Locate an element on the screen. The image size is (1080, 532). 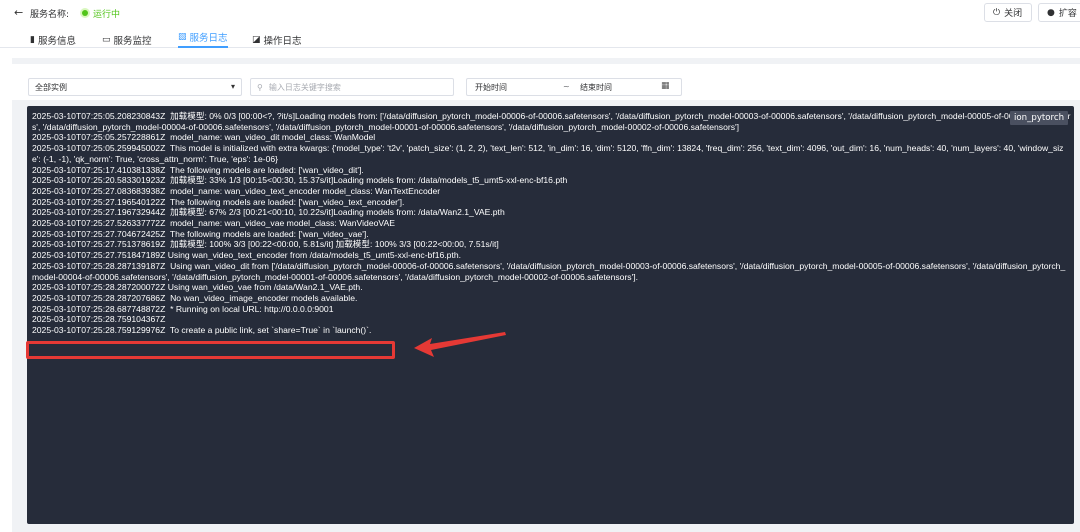
calendar-icon: ▦ is located at coordinates (665, 86).